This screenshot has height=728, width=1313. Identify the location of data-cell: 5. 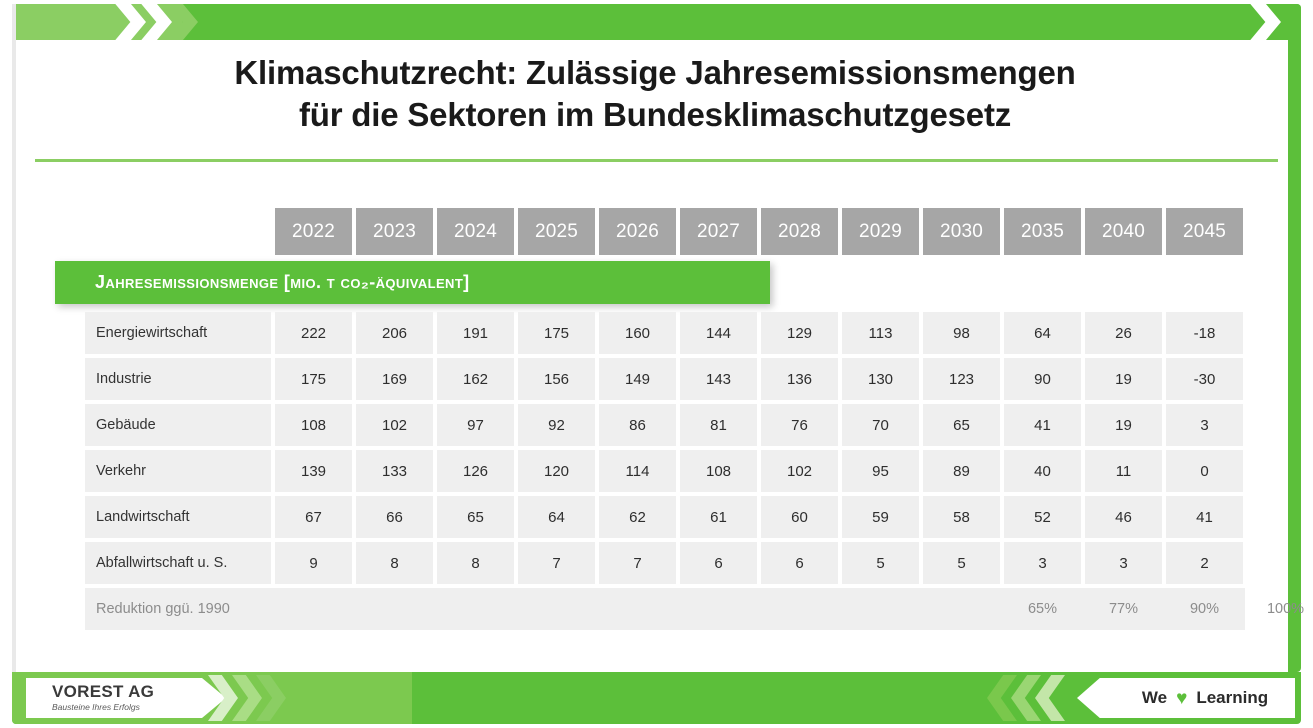
(880, 563).